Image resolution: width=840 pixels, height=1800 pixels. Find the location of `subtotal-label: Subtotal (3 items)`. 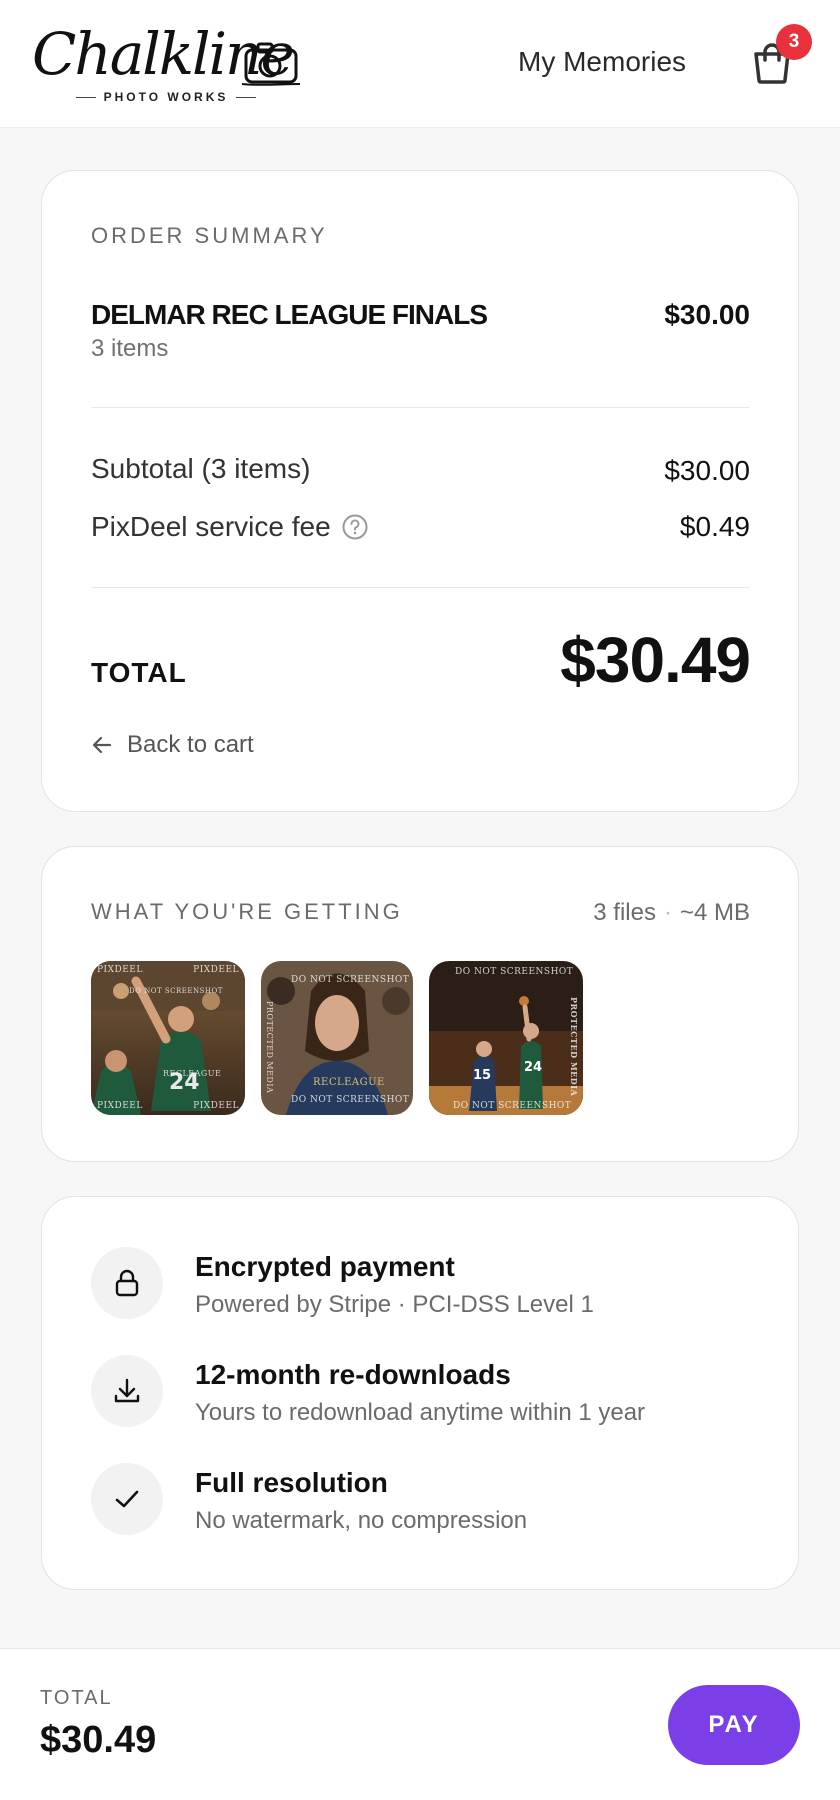

subtotal-label: Subtotal (3 items) is located at coordinates (200, 469).